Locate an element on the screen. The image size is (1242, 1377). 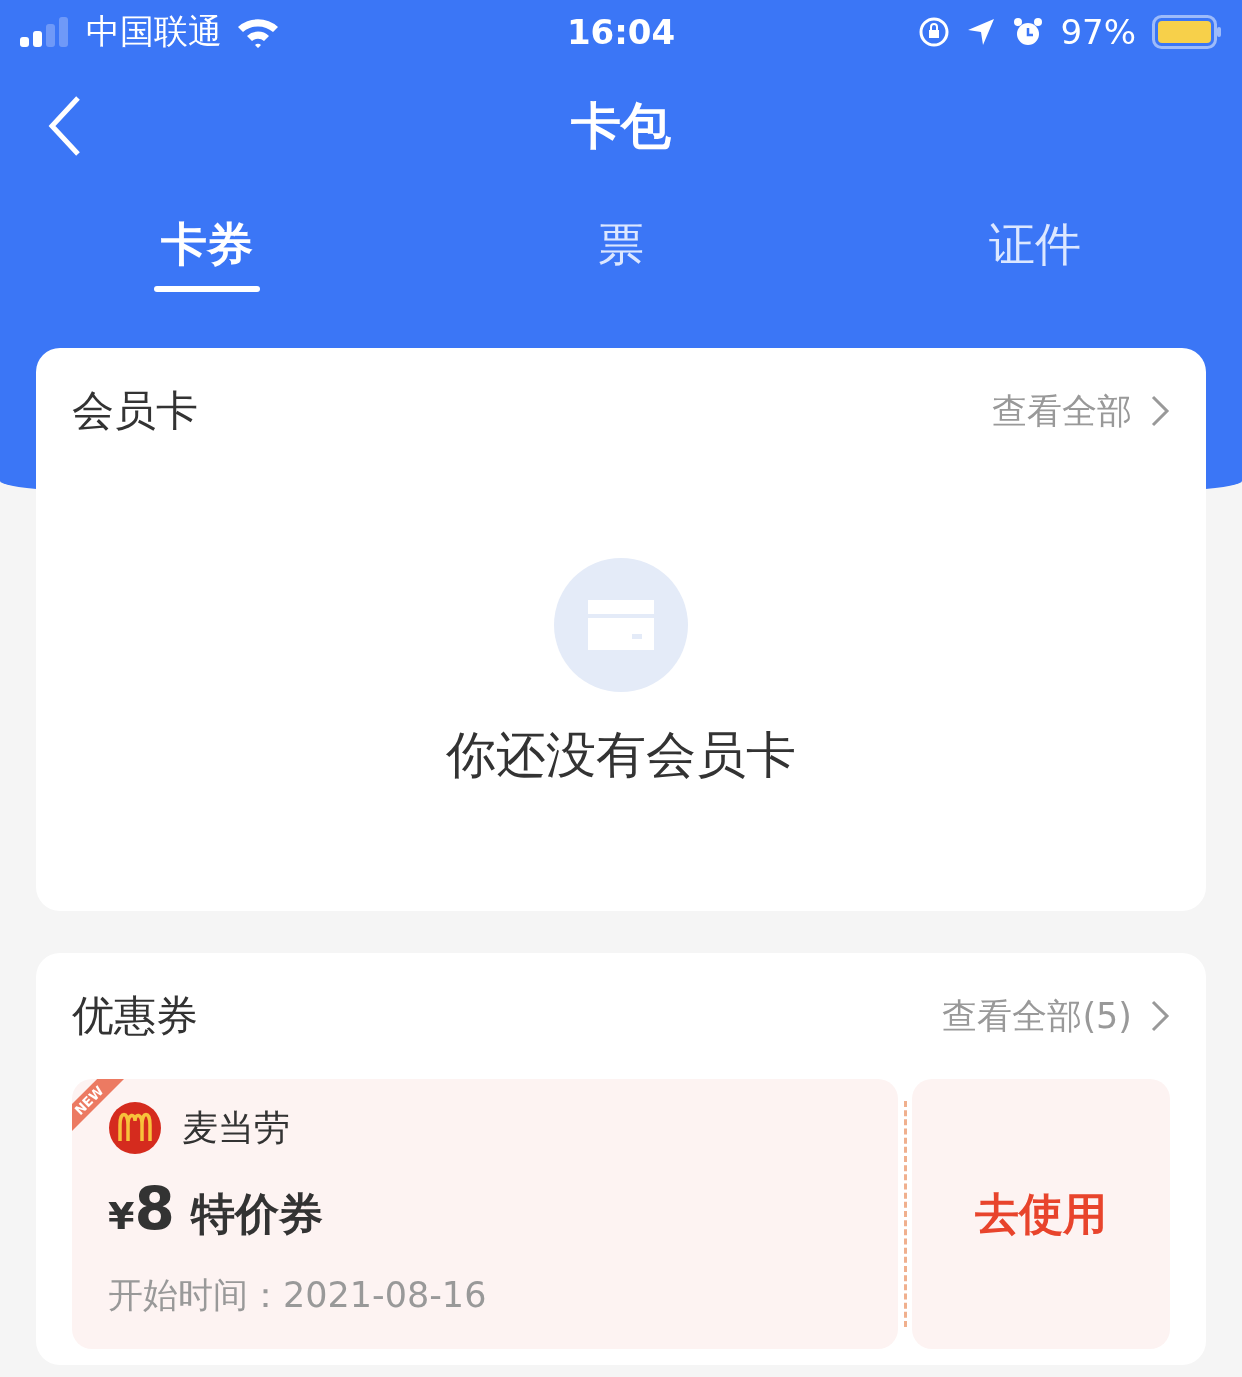
rotation-lock-icon is located at coordinates (934, 32).